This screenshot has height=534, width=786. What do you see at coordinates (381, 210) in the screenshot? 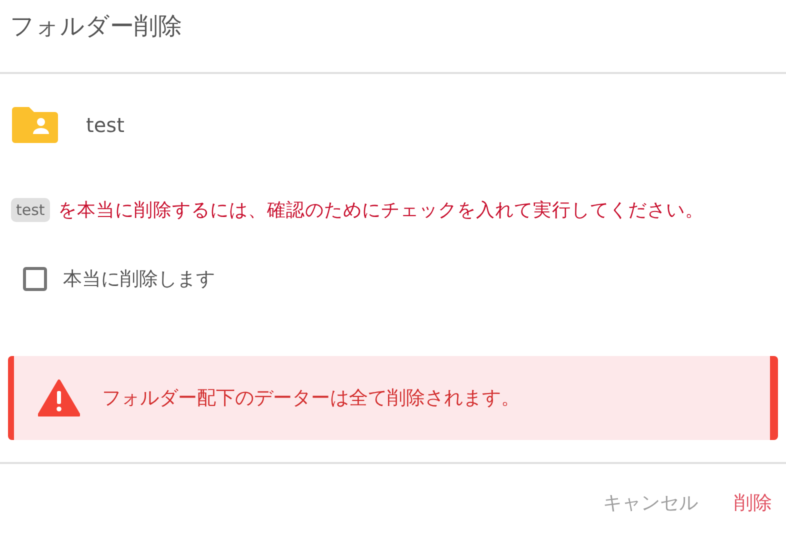
I see `confirm-message: を本当に削除するには、確認のためにチェックを入れて実行してください。` at bounding box center [381, 210].